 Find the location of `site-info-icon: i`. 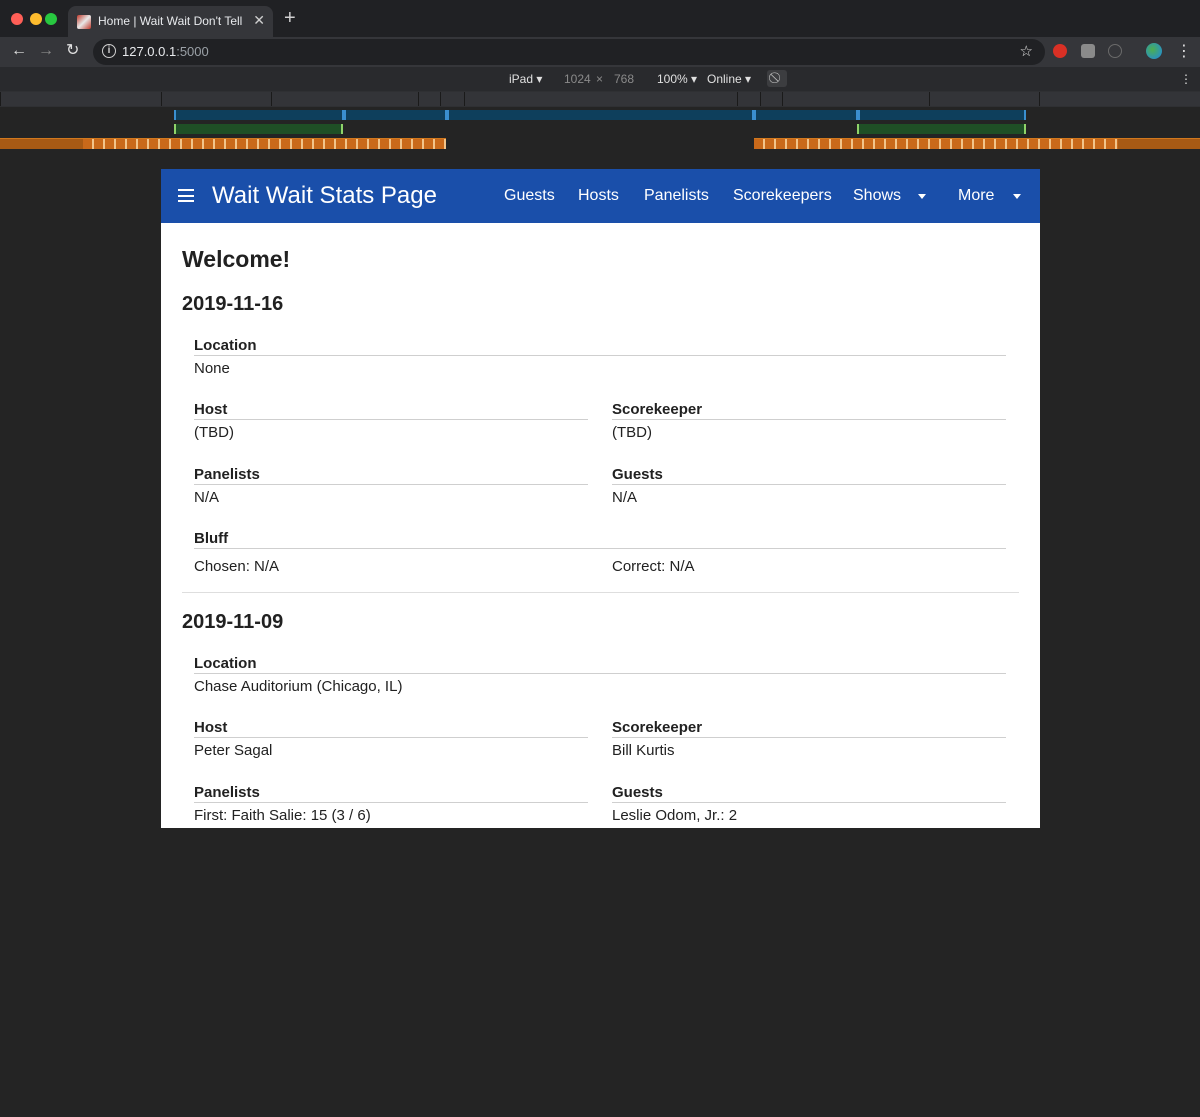

site-info-icon: i is located at coordinates (109, 51).